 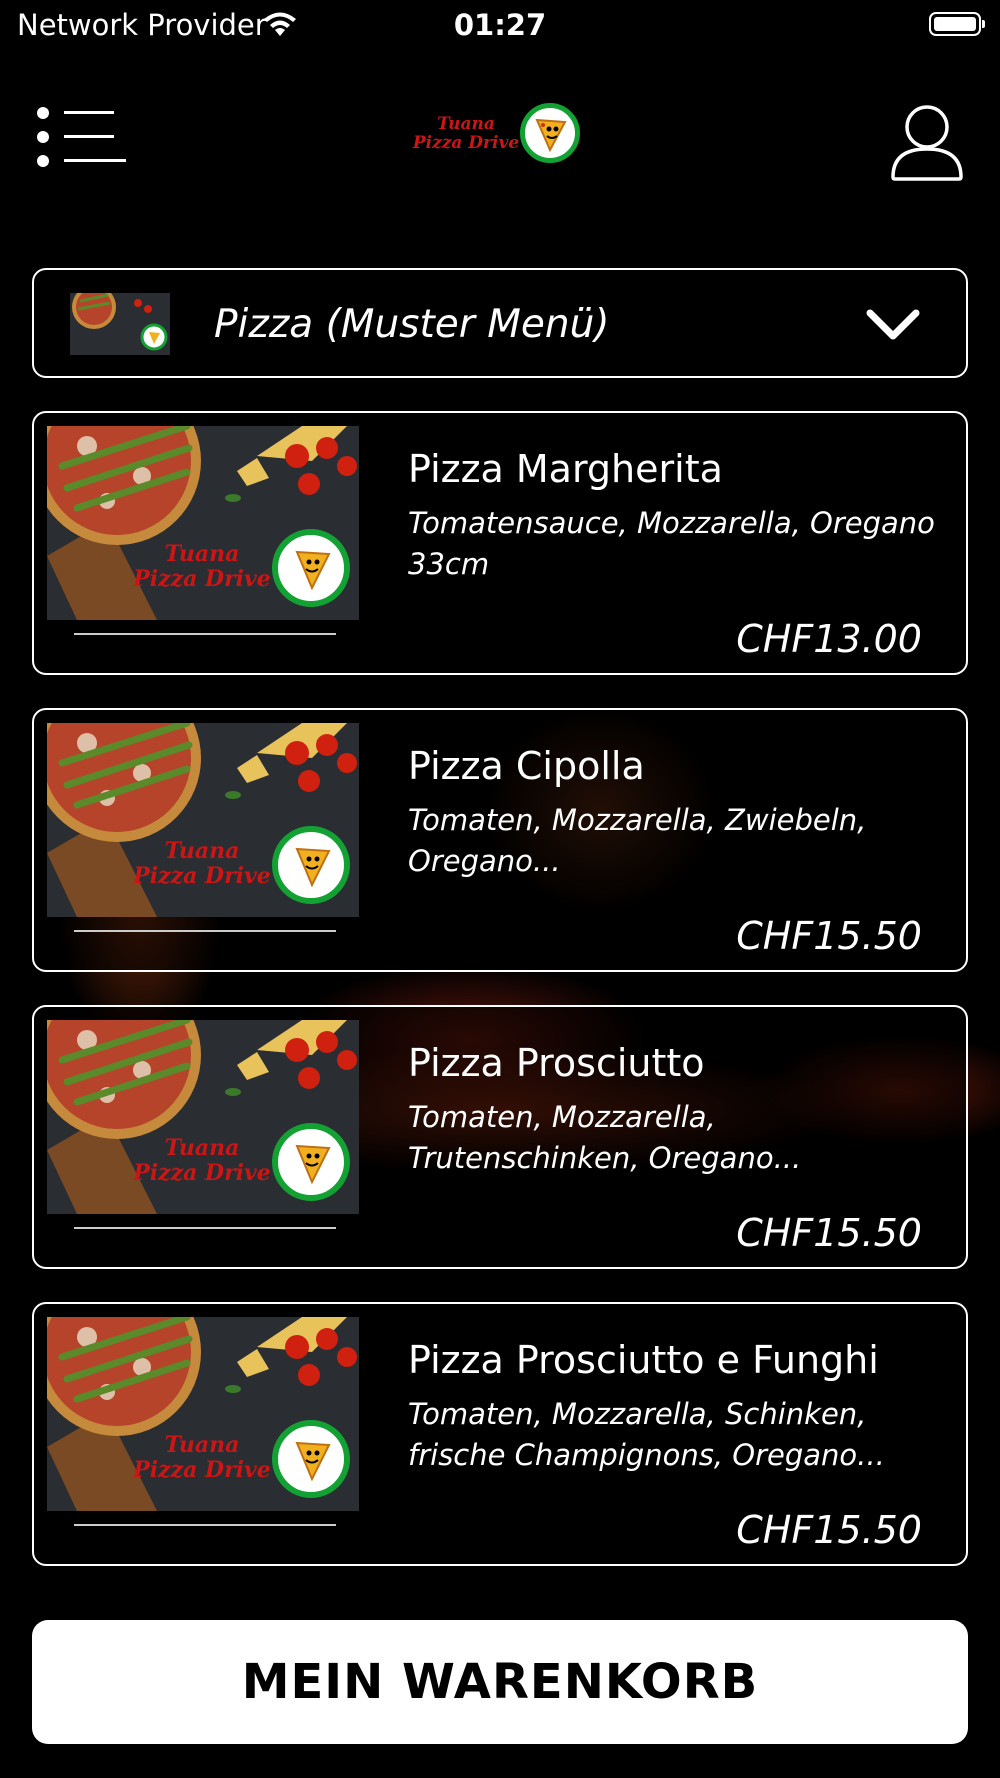 I want to click on category-thumbnail-image, so click(x=120, y=324).